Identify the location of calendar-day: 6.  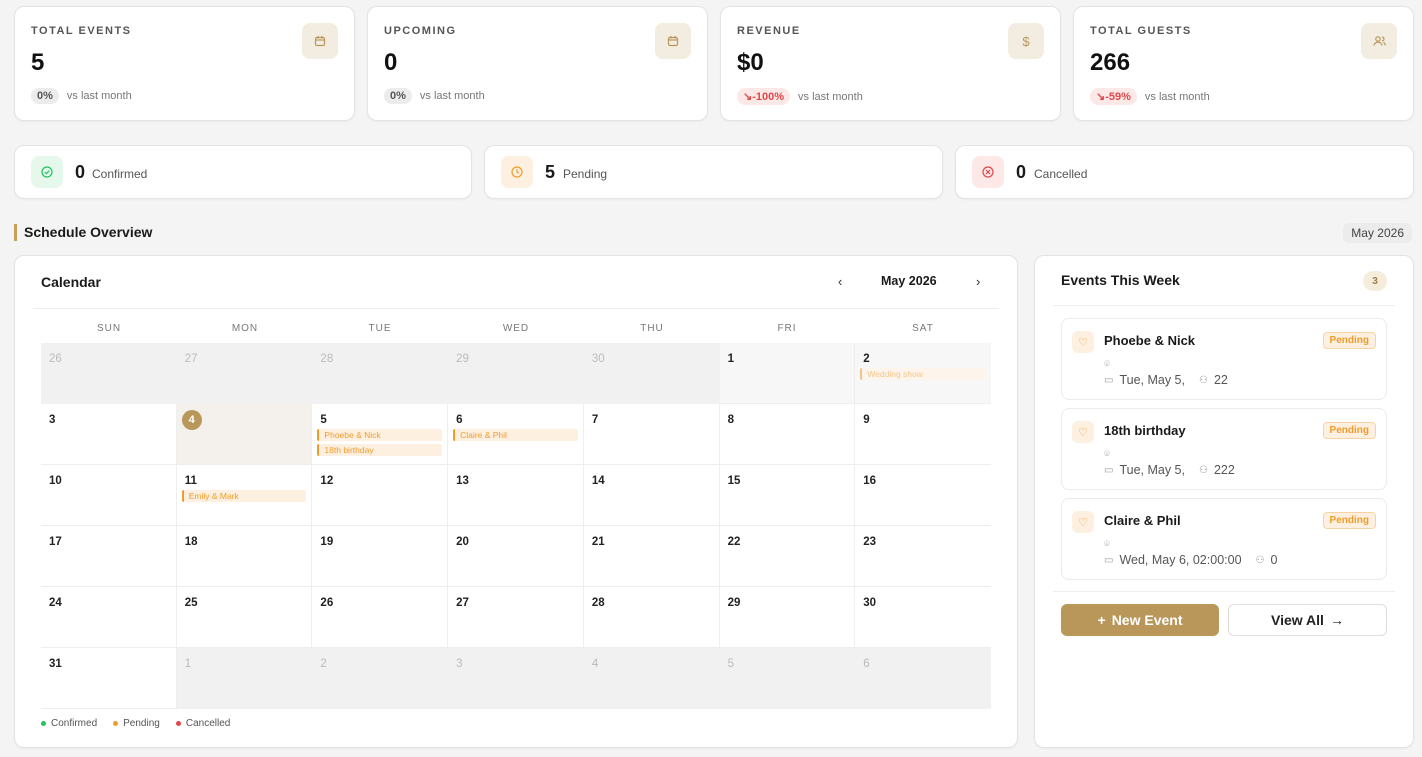
(923, 678).